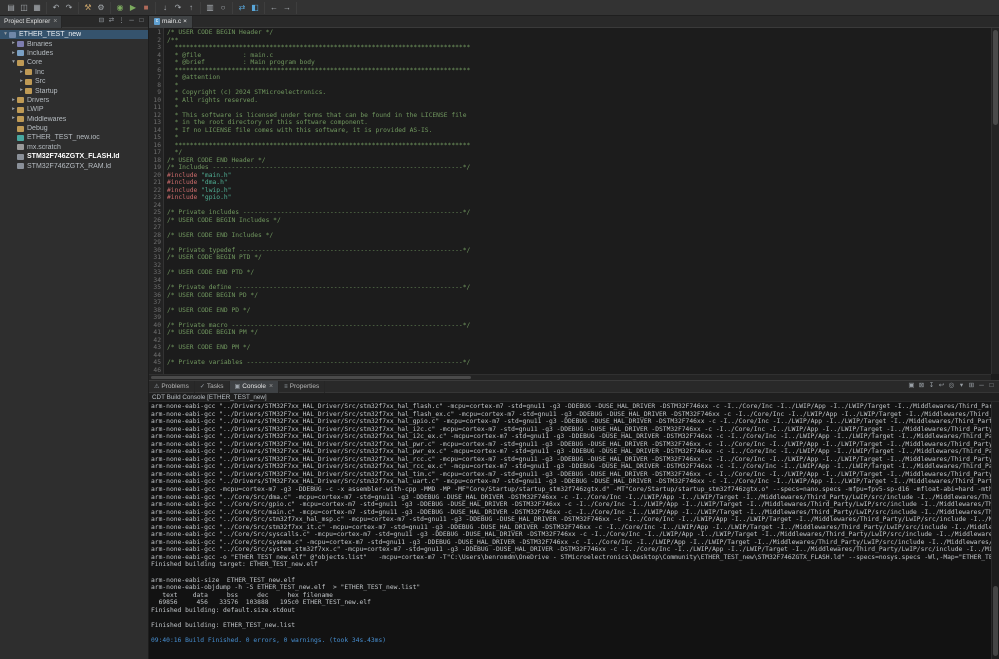 This screenshot has height=659, width=999. What do you see at coordinates (583, 41) in the screenshot?
I see `code-line: /**` at bounding box center [583, 41].